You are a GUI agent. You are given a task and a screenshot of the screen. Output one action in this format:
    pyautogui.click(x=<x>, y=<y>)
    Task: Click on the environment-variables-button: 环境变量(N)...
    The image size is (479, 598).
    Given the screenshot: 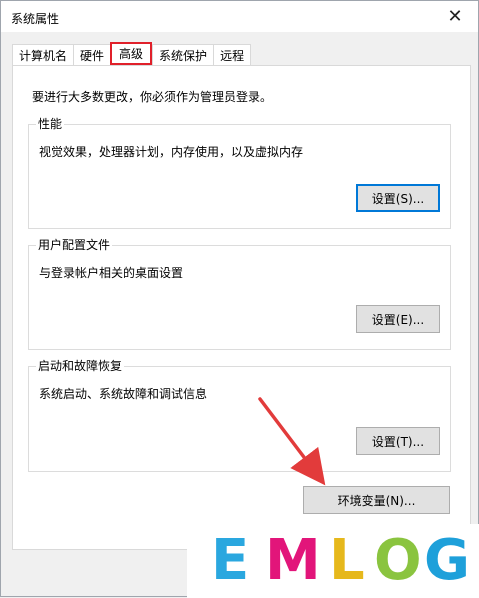 What is the action you would take?
    pyautogui.click(x=376, y=500)
    